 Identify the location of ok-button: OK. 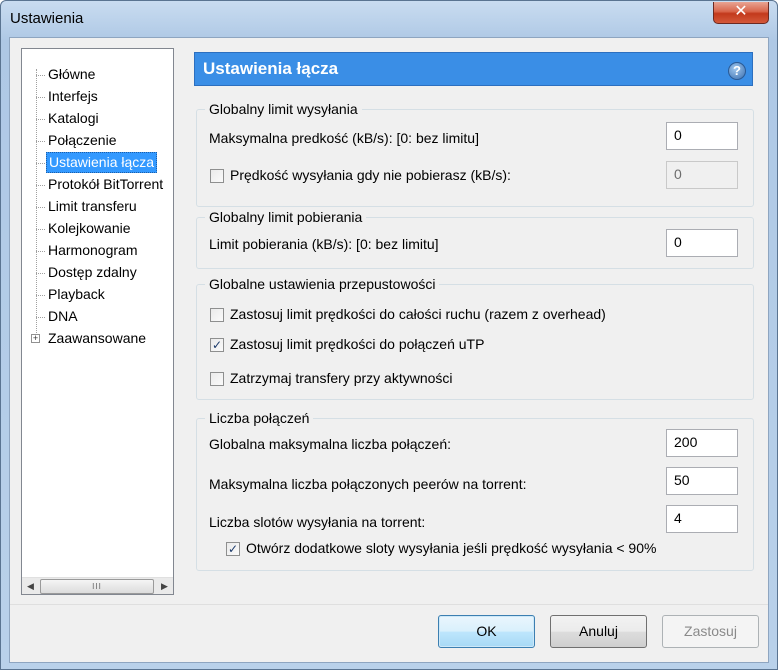
(486, 631).